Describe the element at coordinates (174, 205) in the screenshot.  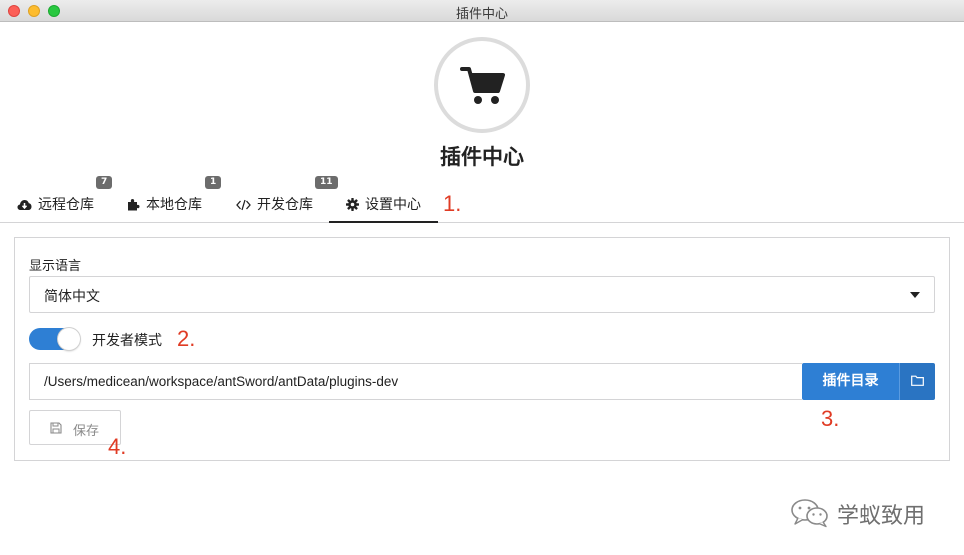
I see `tab-label: 本地仓库` at that location.